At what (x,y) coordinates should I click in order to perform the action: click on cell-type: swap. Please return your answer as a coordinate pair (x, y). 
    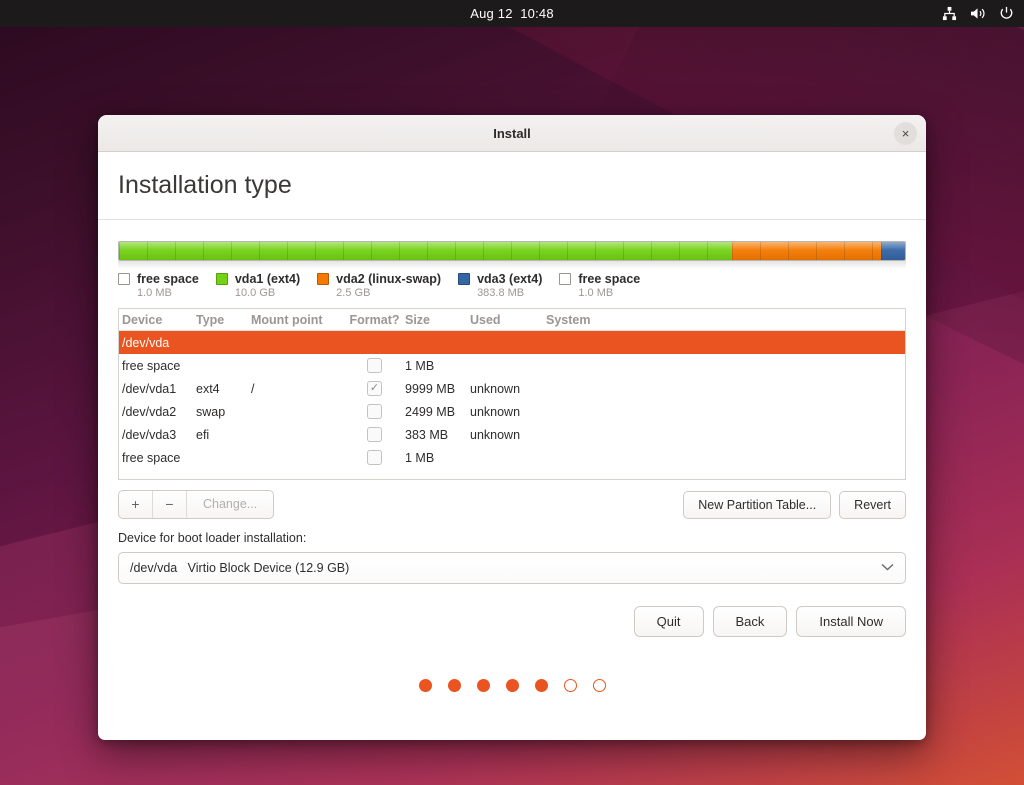
    Looking at the image, I should click on (211, 411).